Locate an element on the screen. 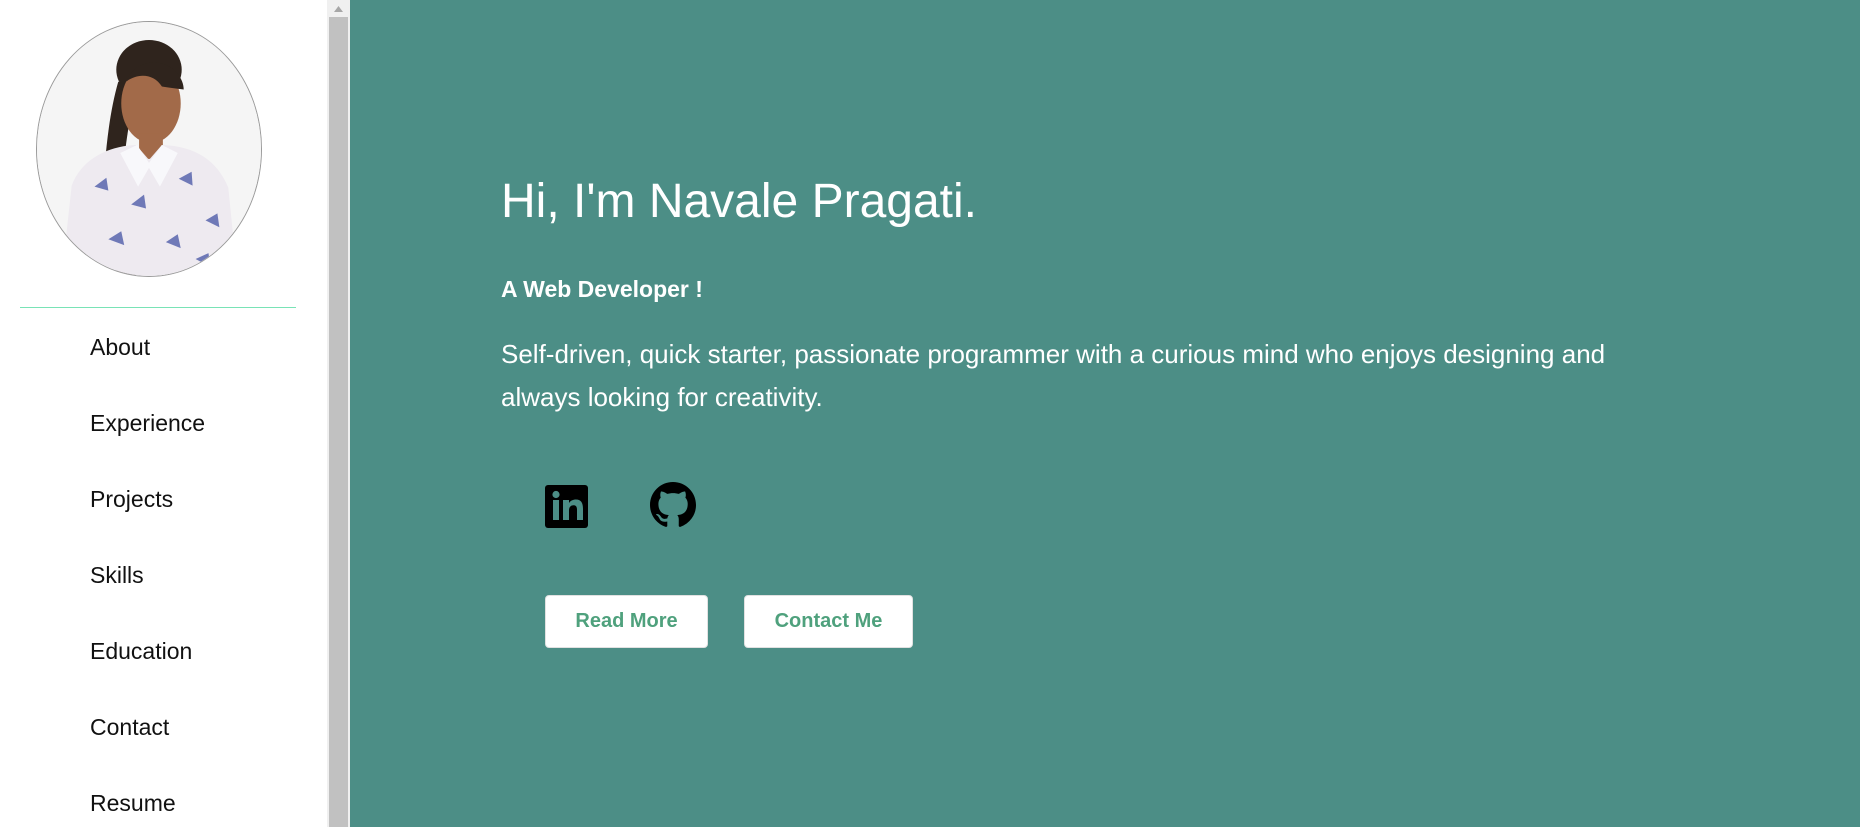 Image resolution: width=1860 pixels, height=827 pixels. scroll-thumb is located at coordinates (338, 422).